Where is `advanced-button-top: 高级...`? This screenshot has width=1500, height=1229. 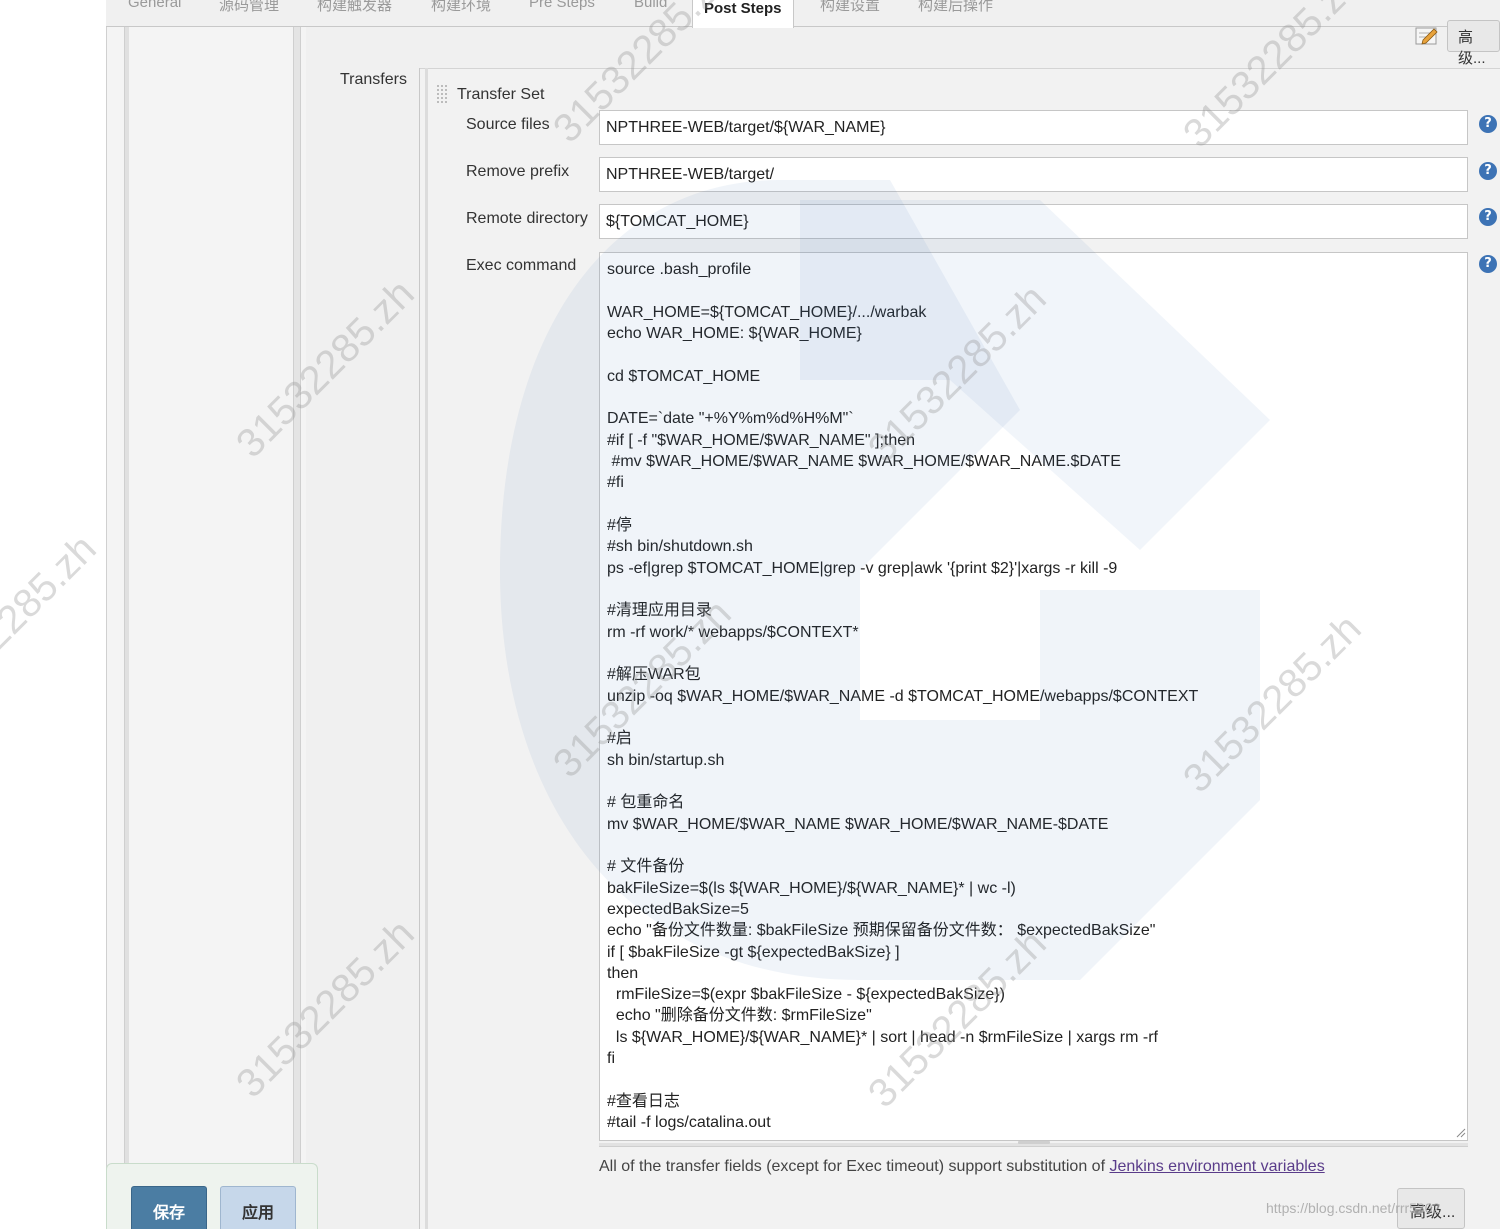 advanced-button-top: 高级... is located at coordinates (1473, 43).